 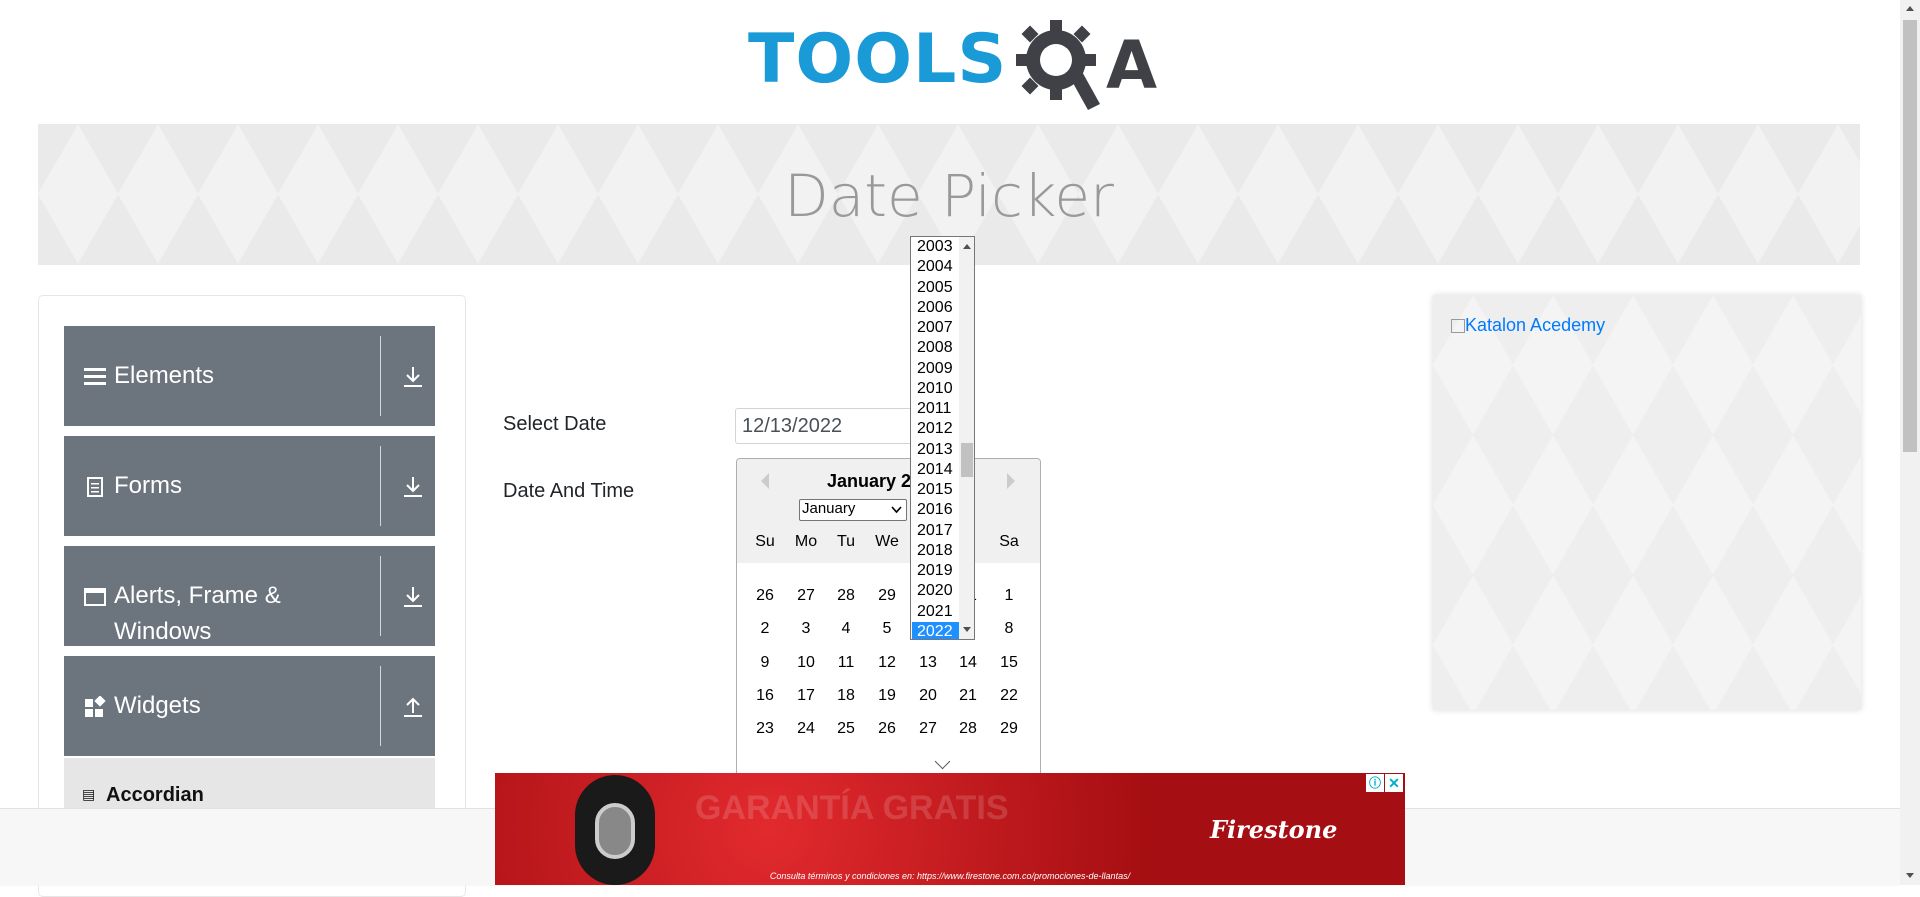 What do you see at coordinates (966, 438) in the screenshot?
I see `year-list-scrollbar` at bounding box center [966, 438].